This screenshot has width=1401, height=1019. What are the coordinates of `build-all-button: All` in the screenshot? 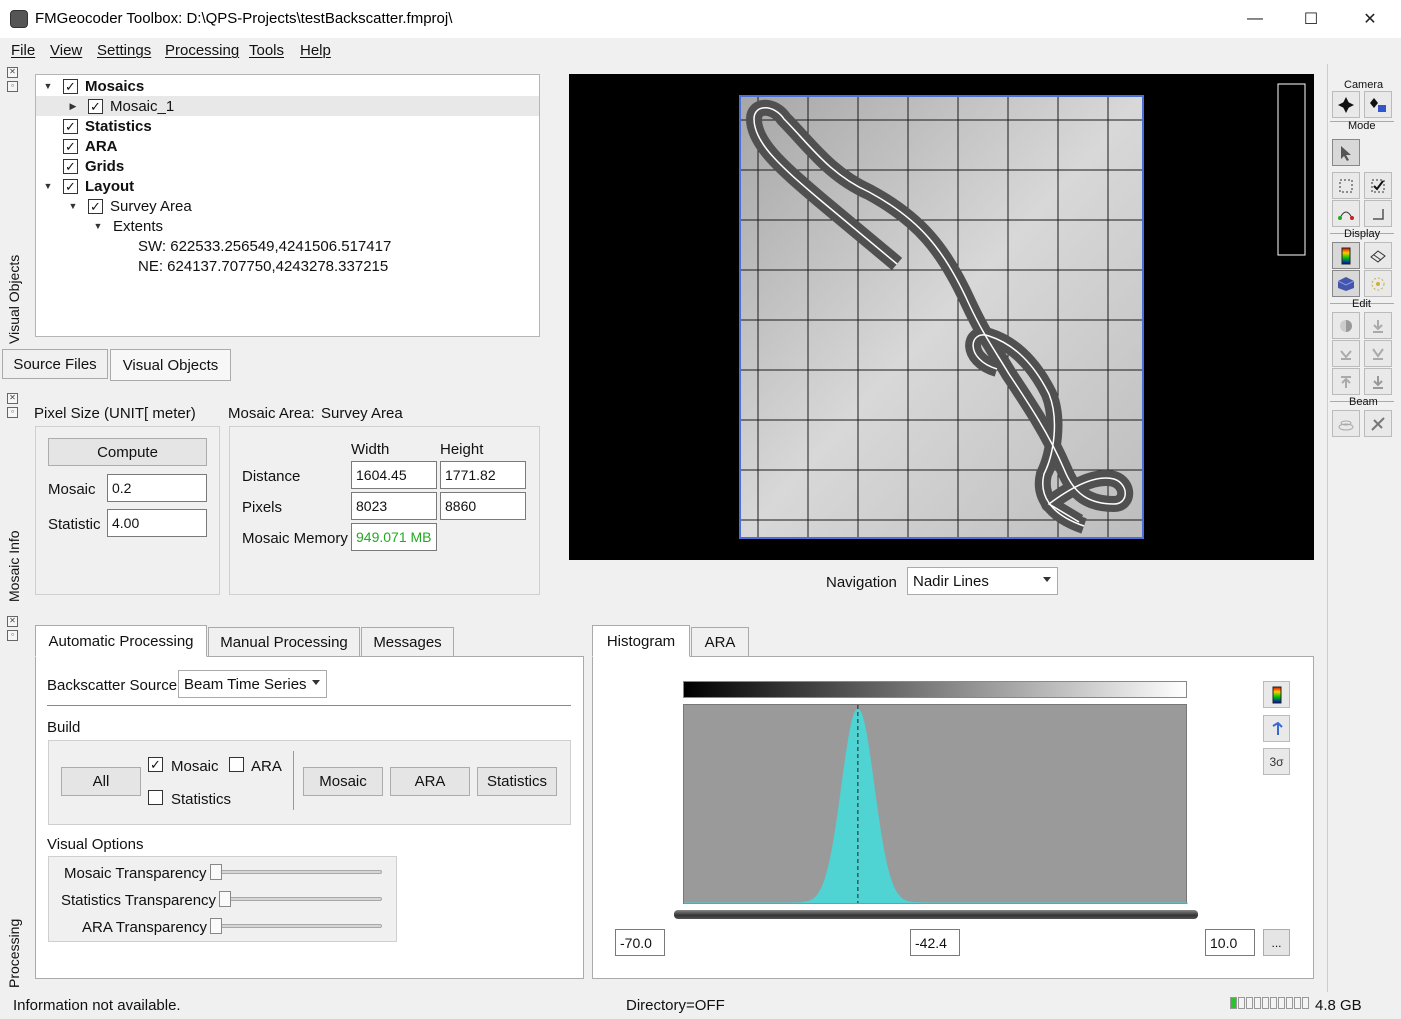 It's located at (101, 781).